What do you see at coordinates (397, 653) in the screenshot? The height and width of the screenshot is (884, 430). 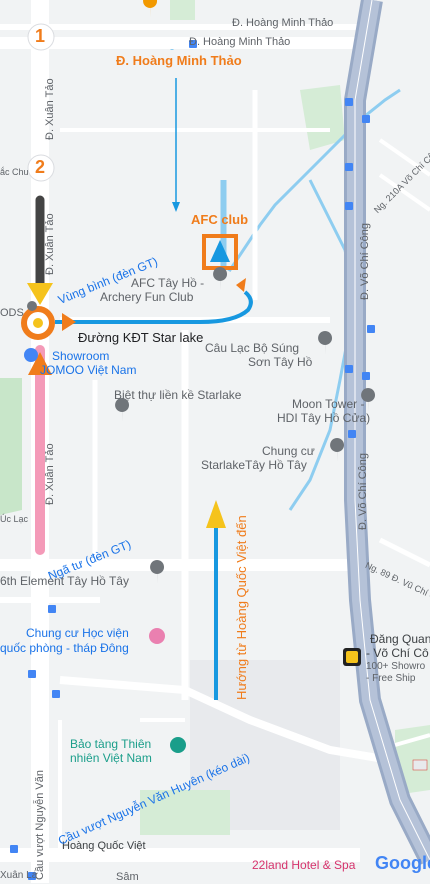 I see `poi-dangquang-line2: - Võ Chí Cô` at bounding box center [397, 653].